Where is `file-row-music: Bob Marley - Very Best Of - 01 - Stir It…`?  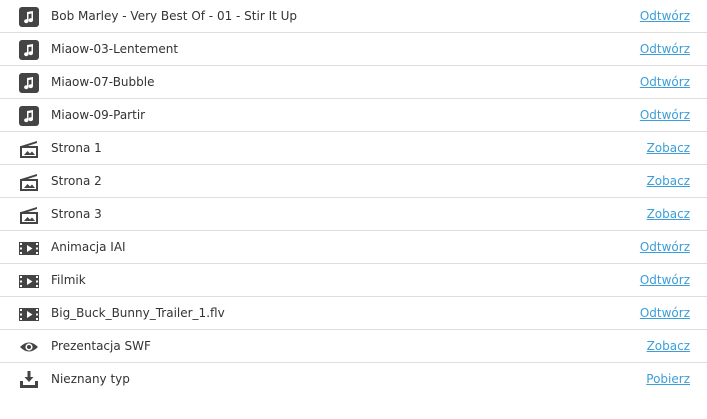 file-row-music: Bob Marley - Very Best Of - 01 - Stir It… is located at coordinates (353, 16).